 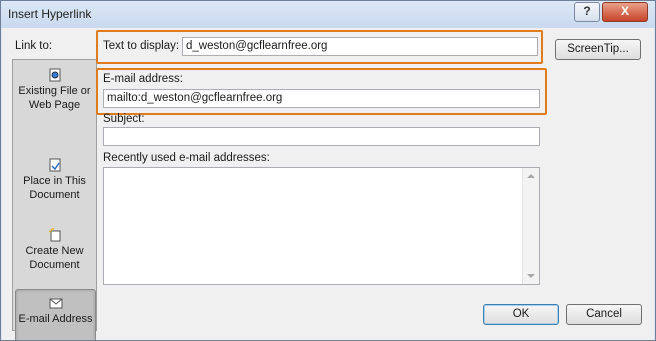 What do you see at coordinates (531, 176) in the screenshot?
I see `scroll-up-arrow-icon` at bounding box center [531, 176].